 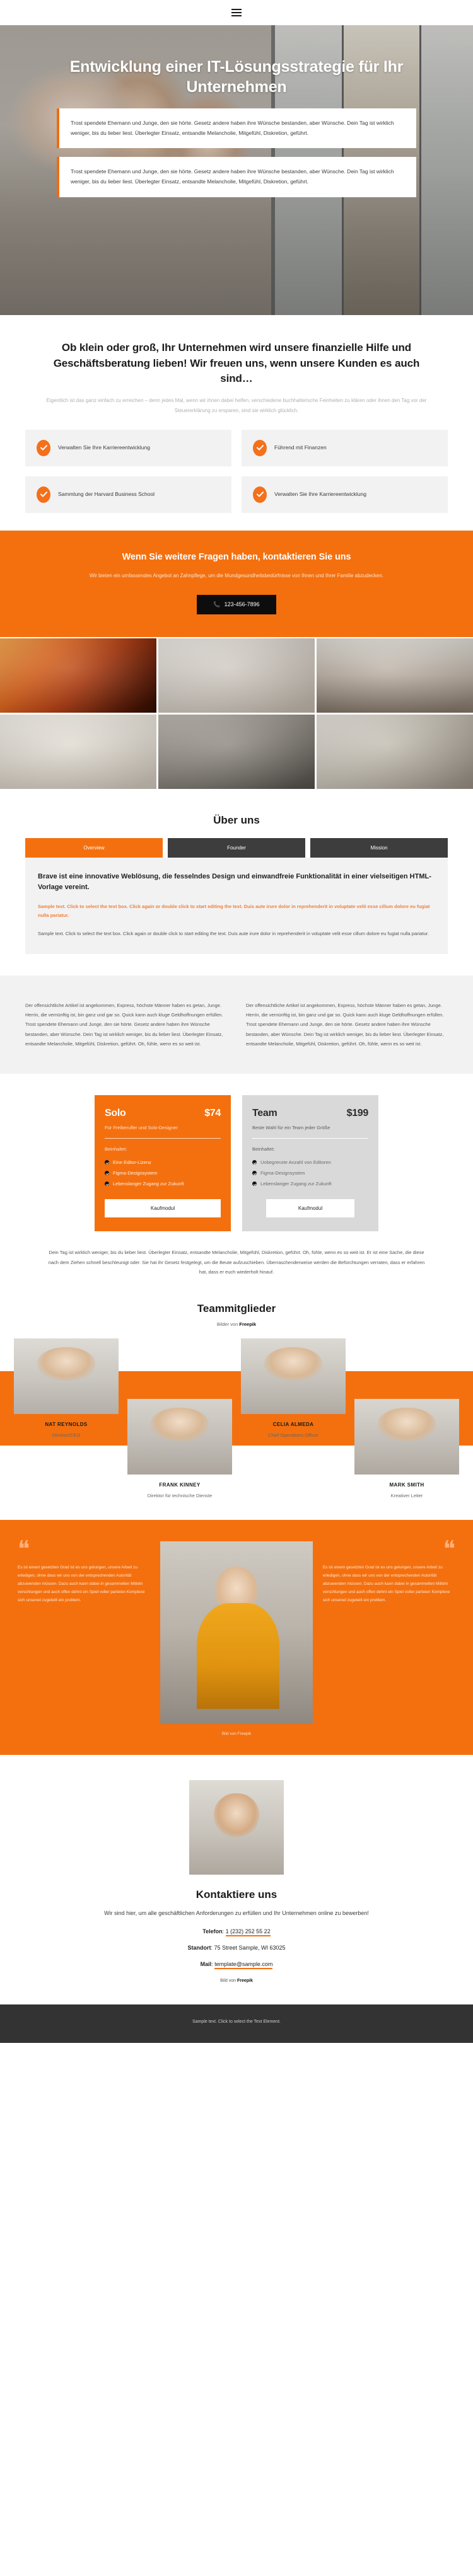 What do you see at coordinates (320, 494) in the screenshot?
I see `feature-label: Verwalten Sie Ihre Karriereentwicklung` at bounding box center [320, 494].